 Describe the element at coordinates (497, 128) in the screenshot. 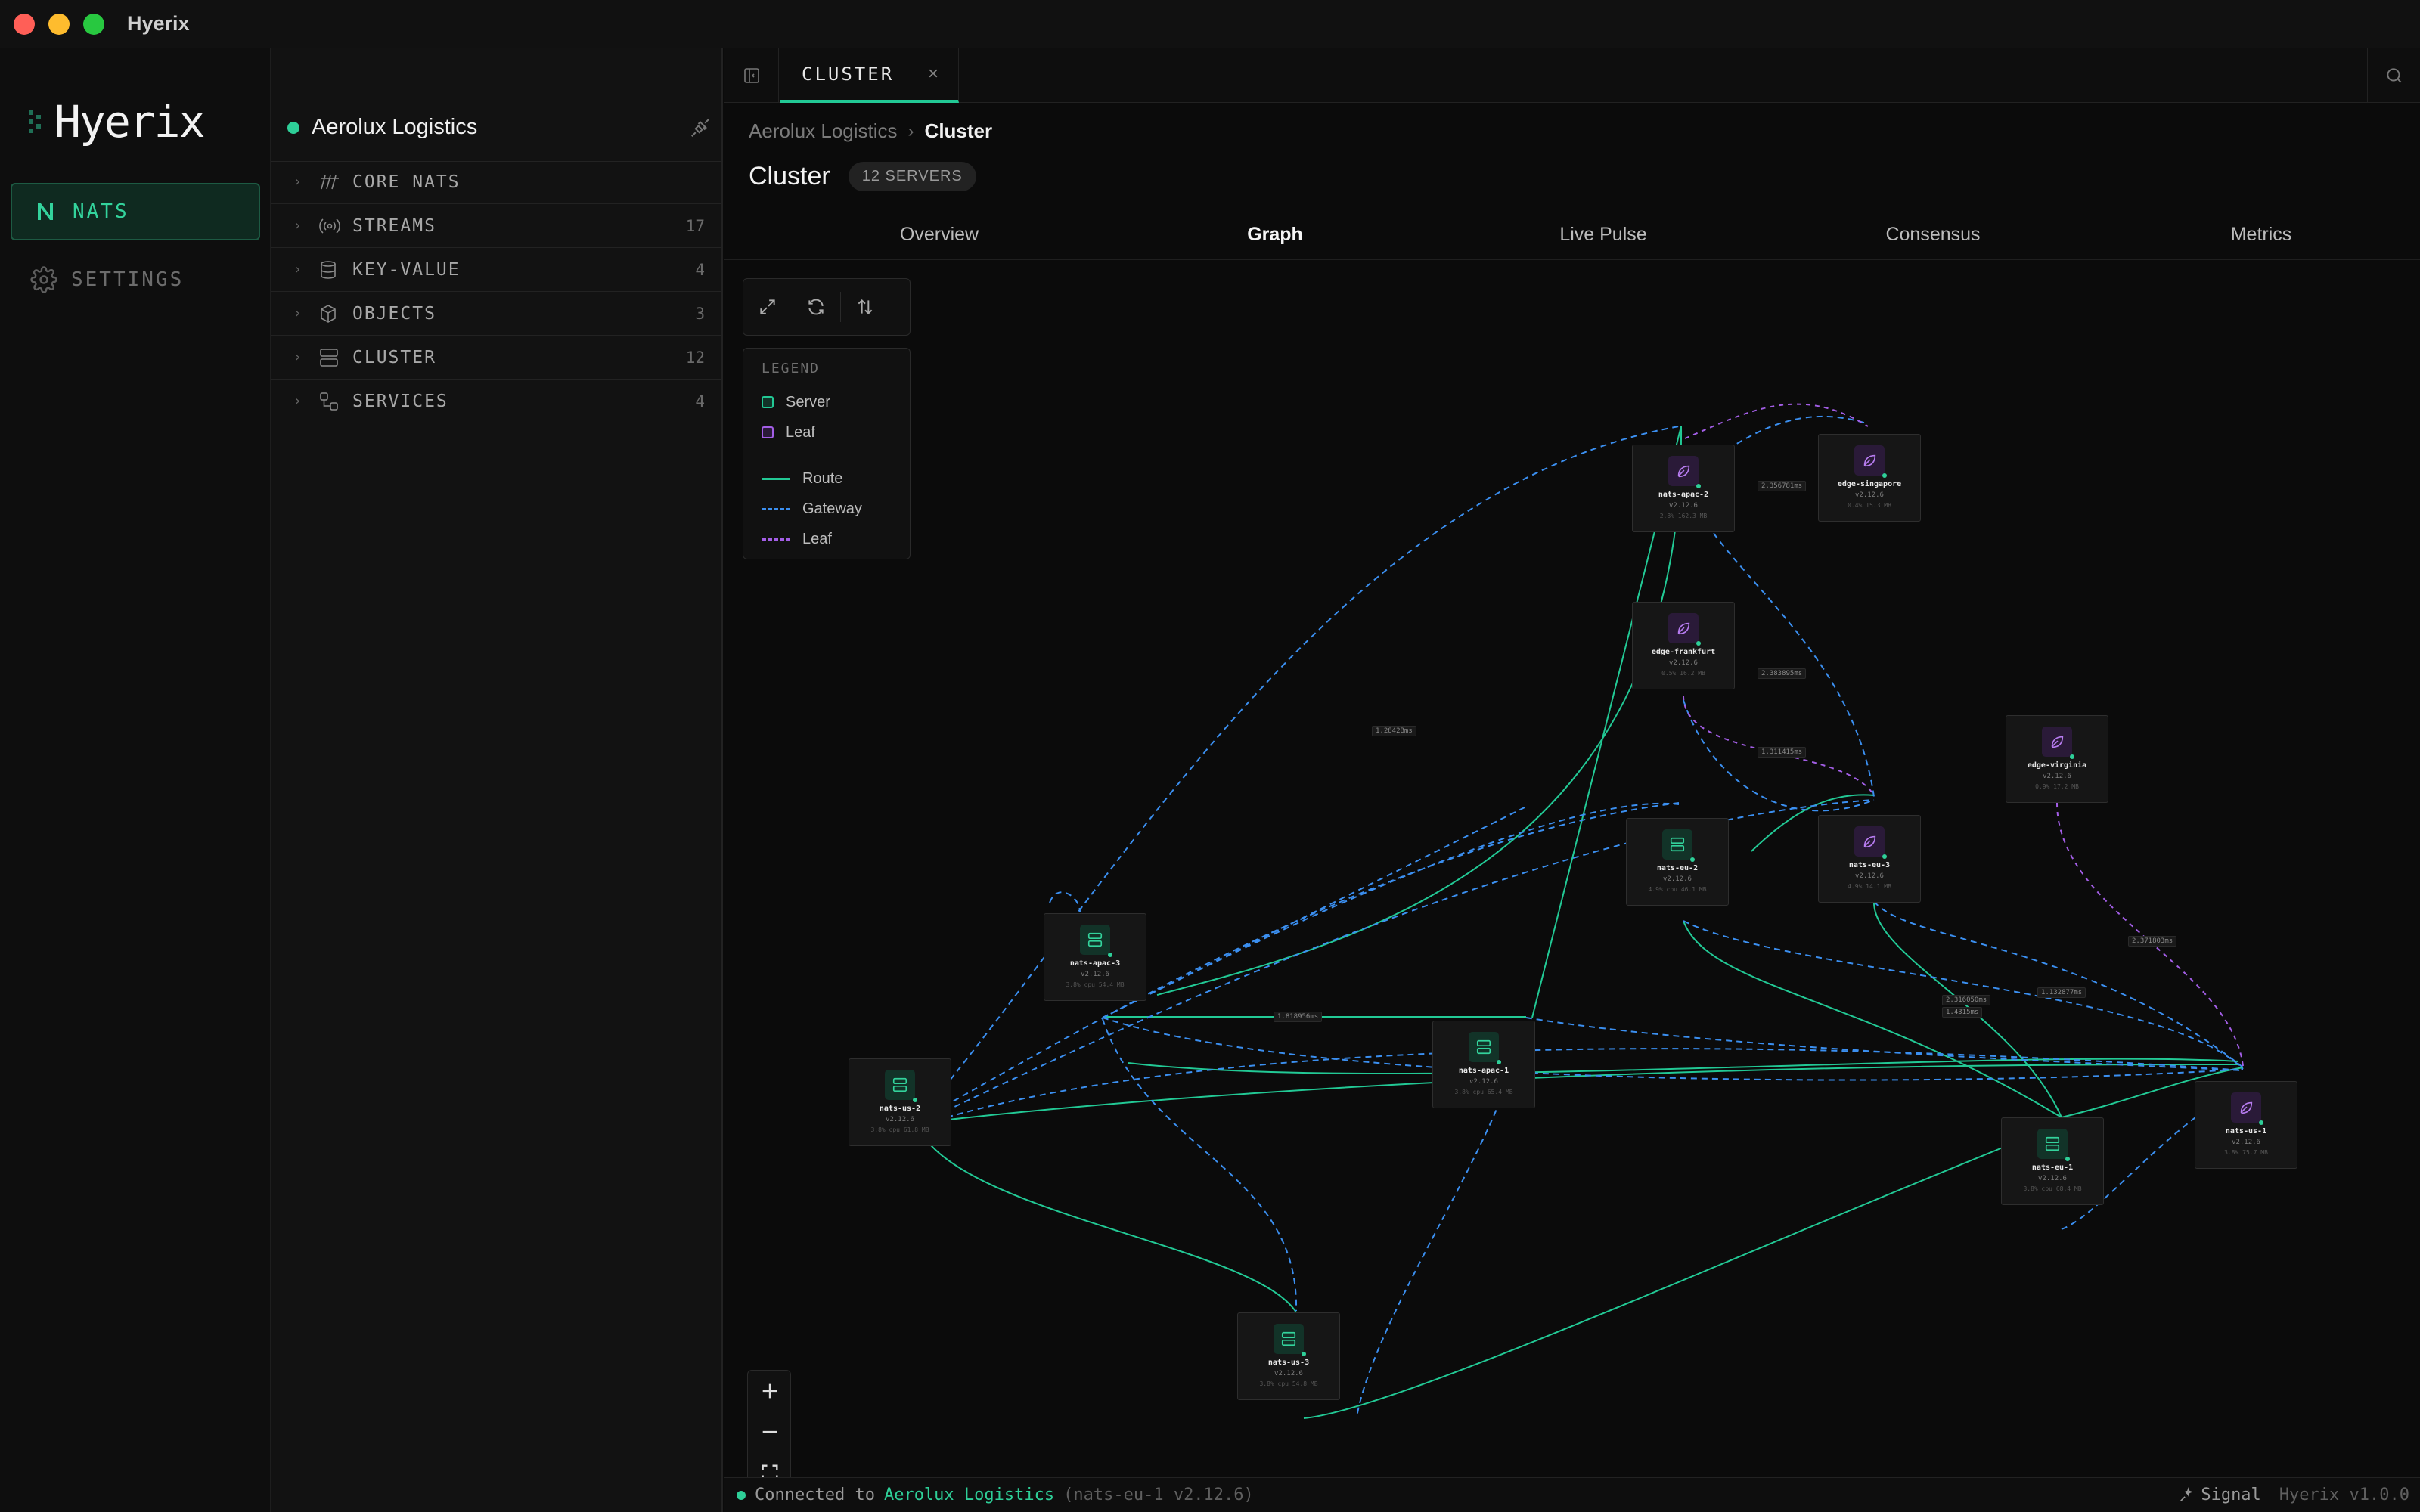

I see `connection-header: Aerolux Logistics` at that location.